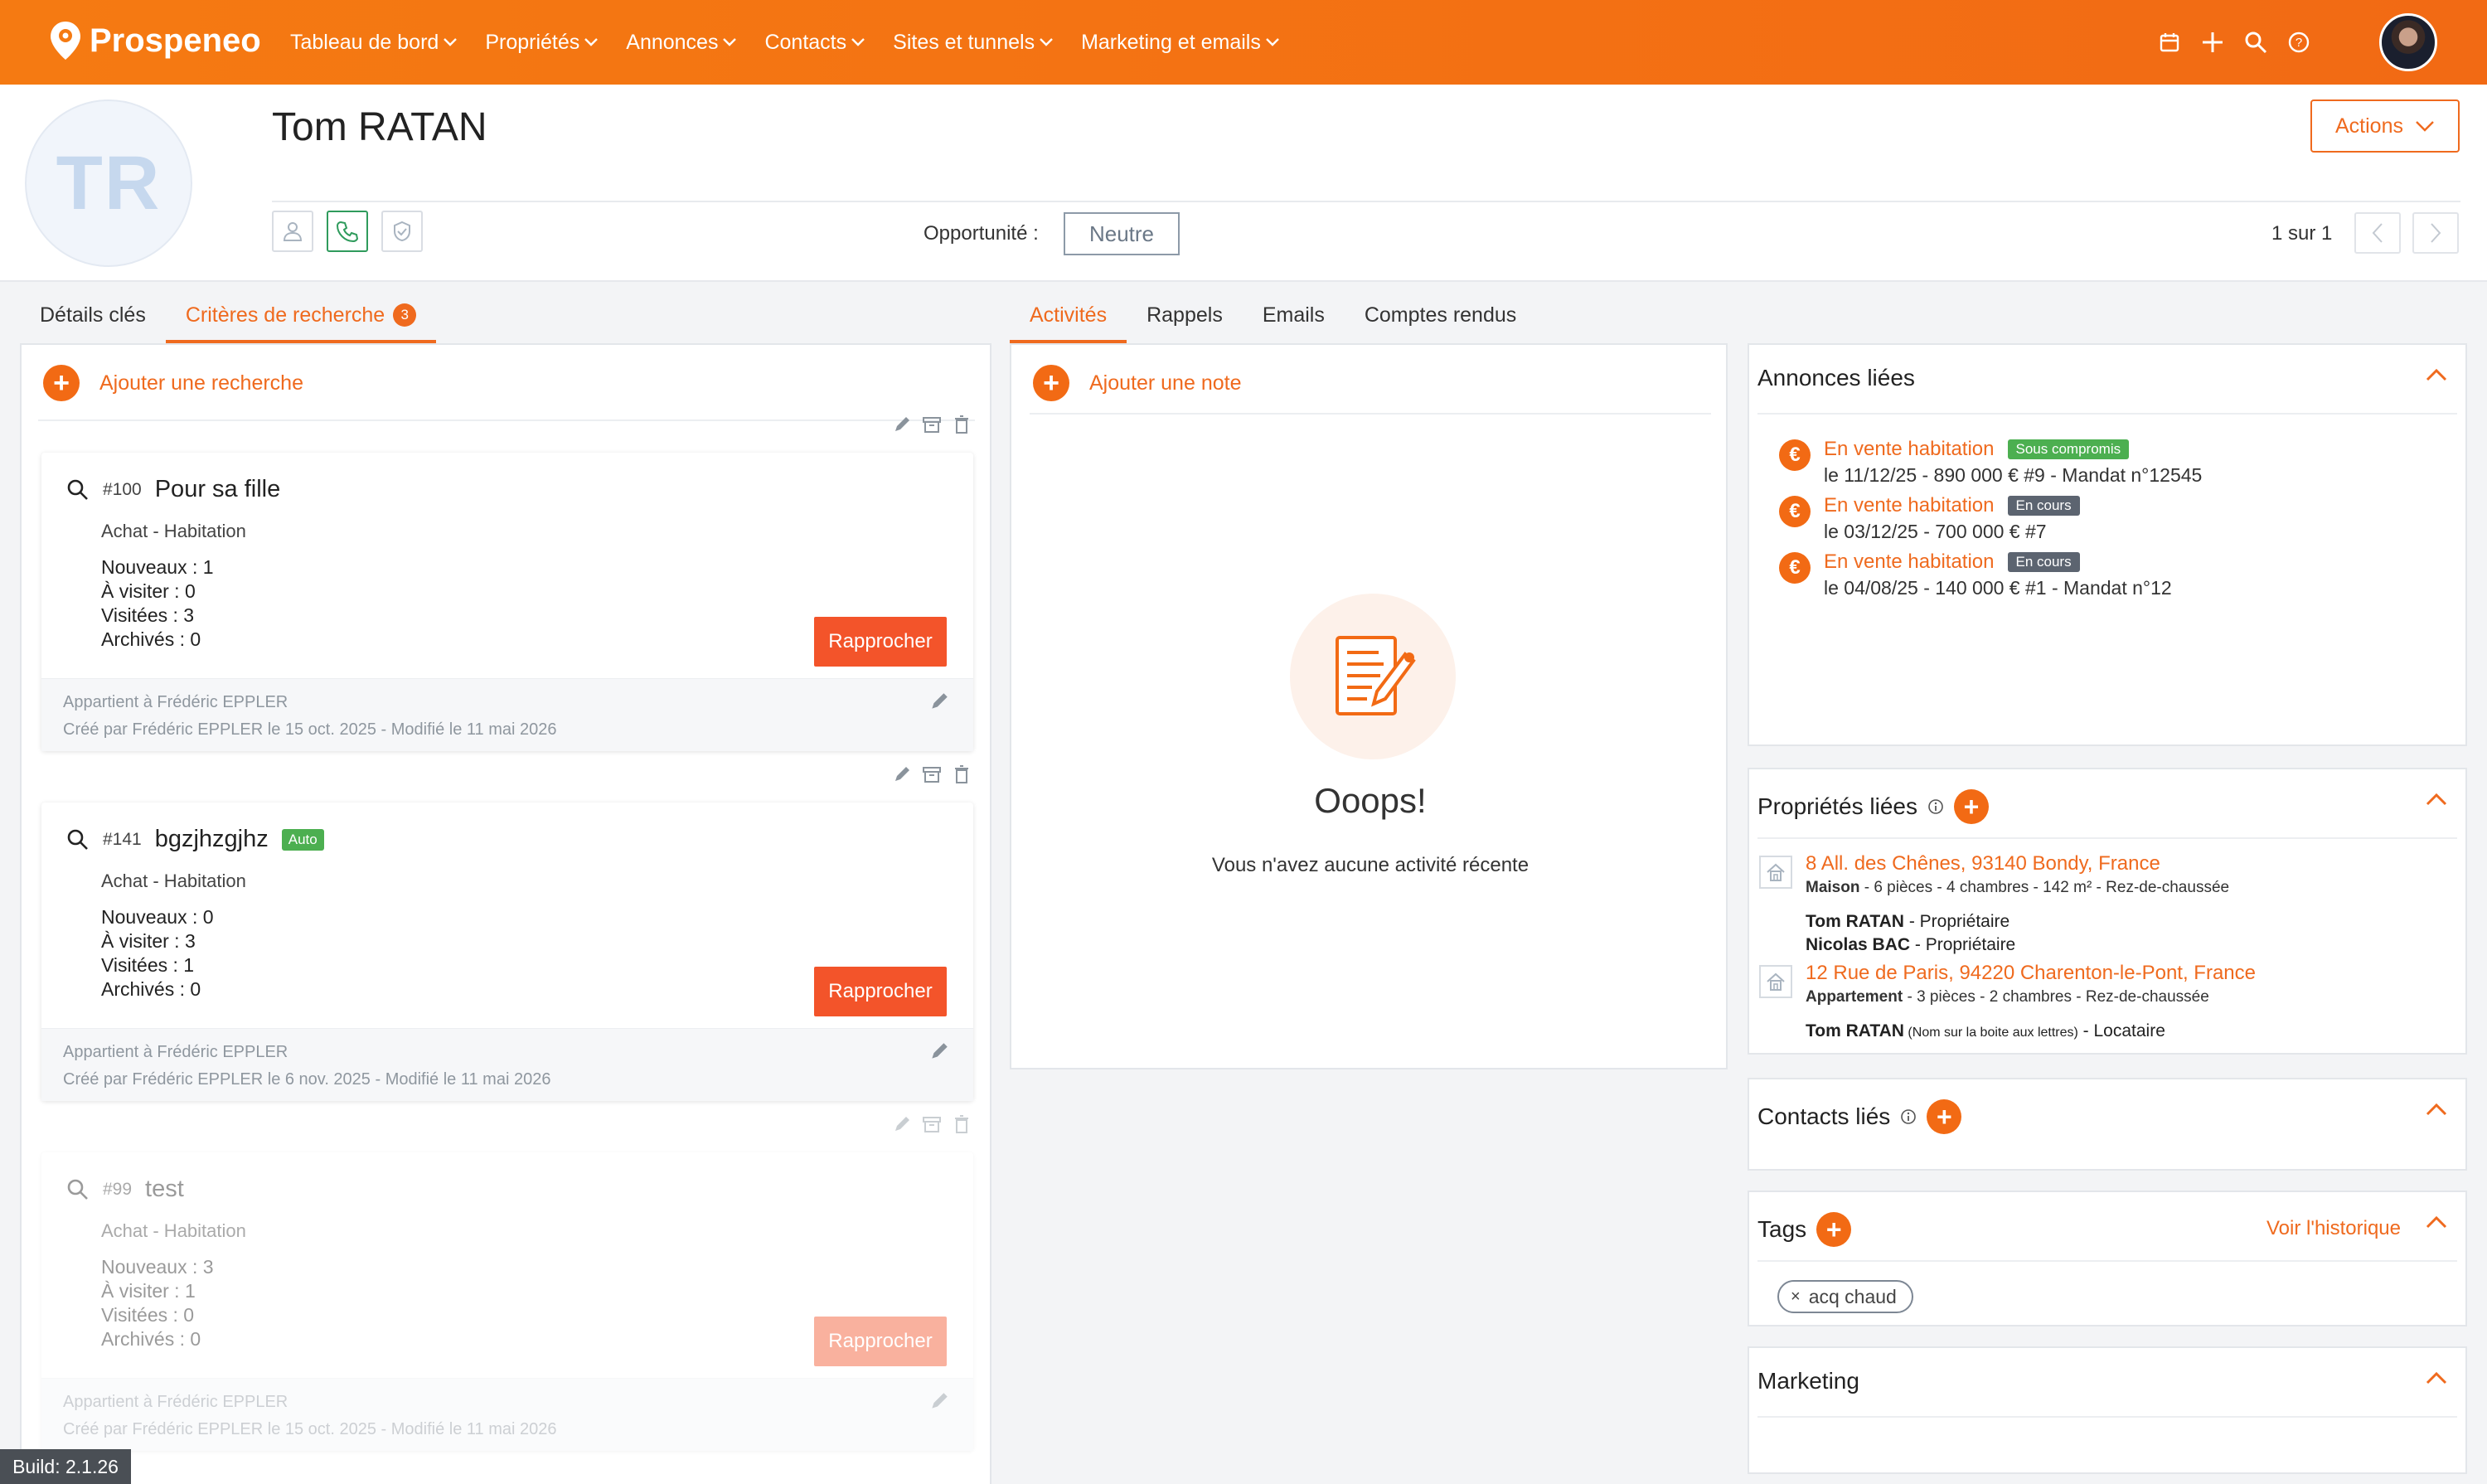 This screenshot has width=2487, height=1484. I want to click on tab-criteres-recherche: Critères de recherche 3, so click(301, 318).